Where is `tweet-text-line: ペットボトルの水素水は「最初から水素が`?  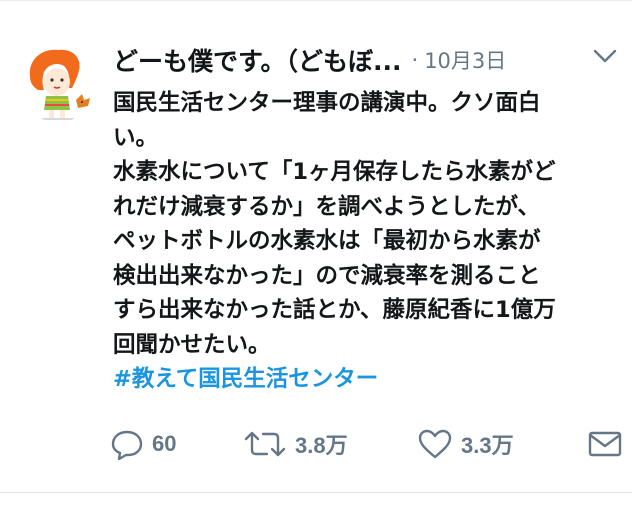
tweet-text-line: ペットボトルの水素水は「最初から水素が is located at coordinates (327, 241).